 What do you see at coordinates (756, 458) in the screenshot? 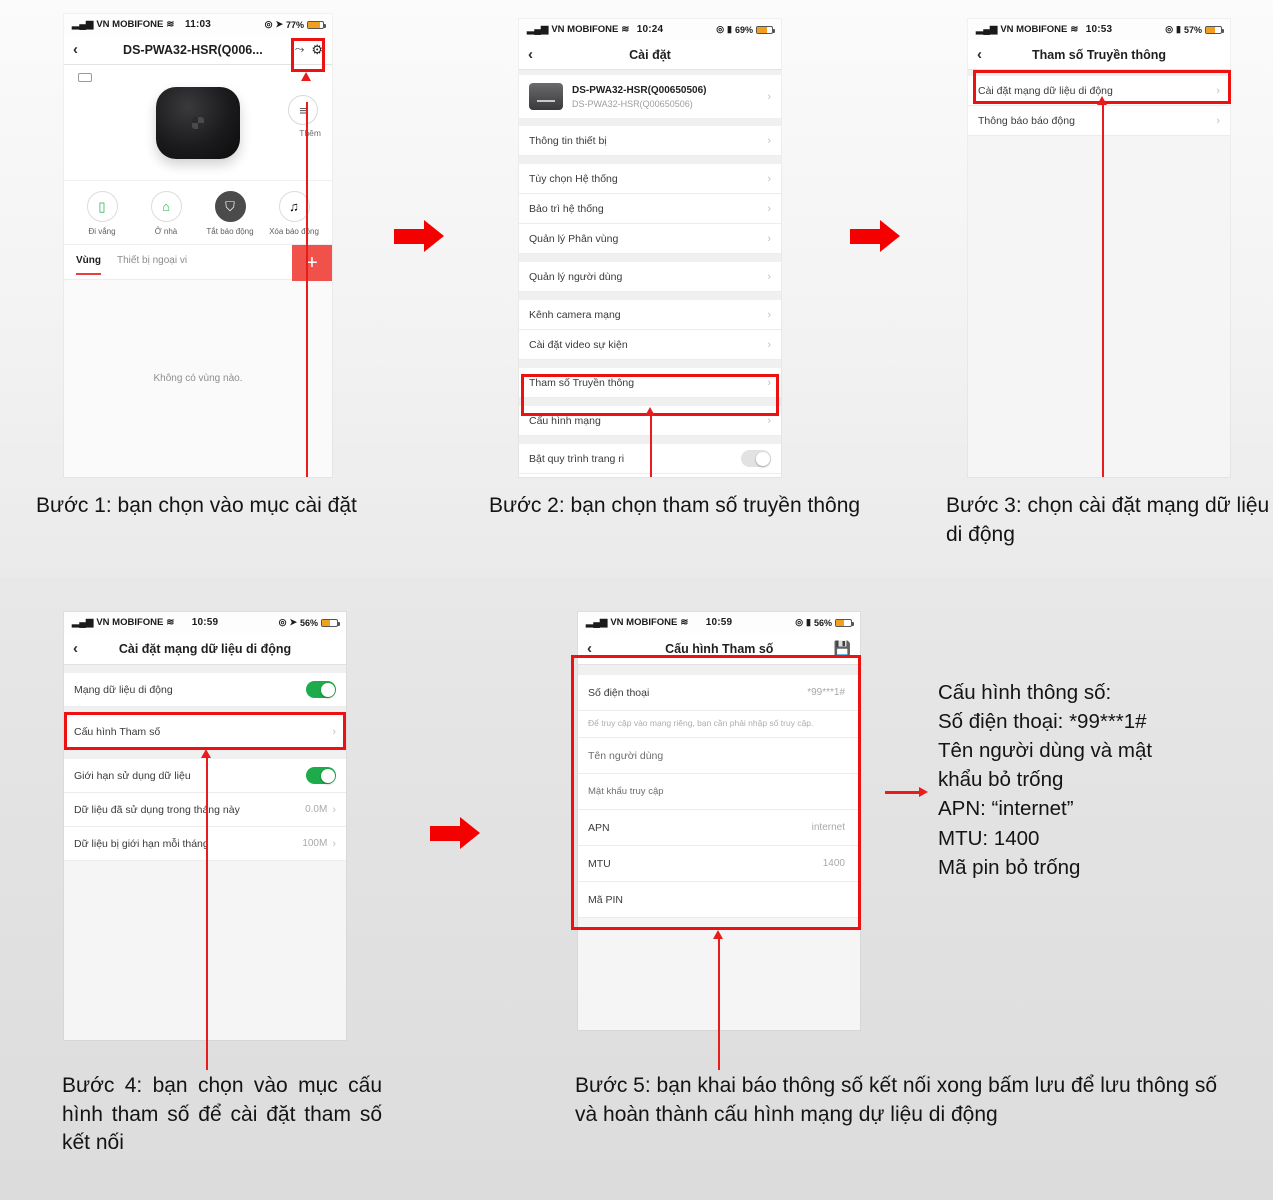
I see `process-page-toggle` at bounding box center [756, 458].